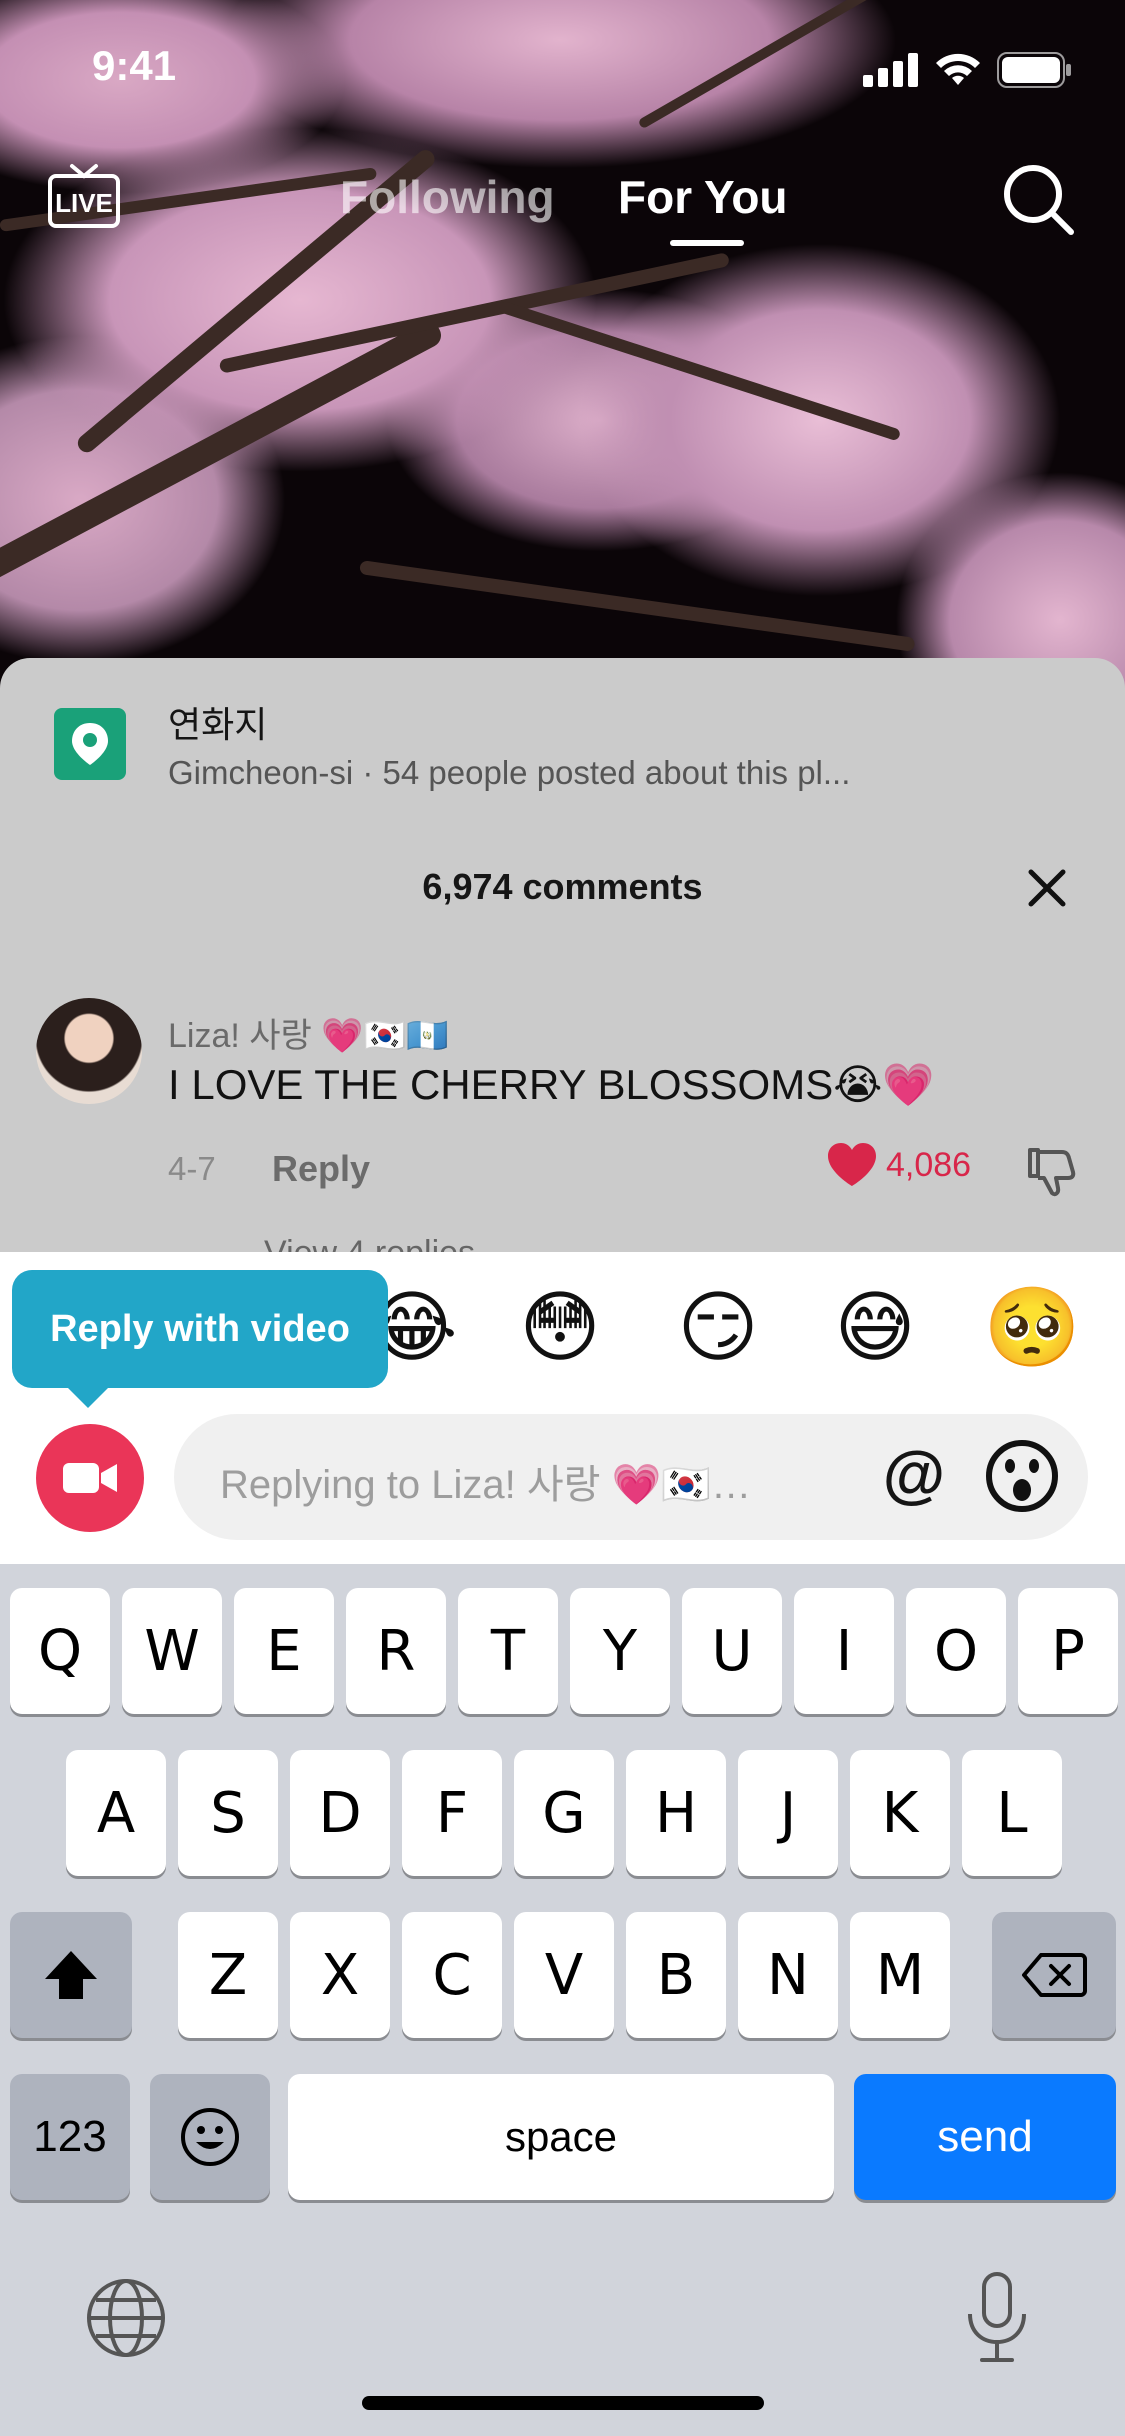 The width and height of the screenshot is (1125, 2436). Describe the element at coordinates (508, 1651) in the screenshot. I see `key-t: T` at that location.